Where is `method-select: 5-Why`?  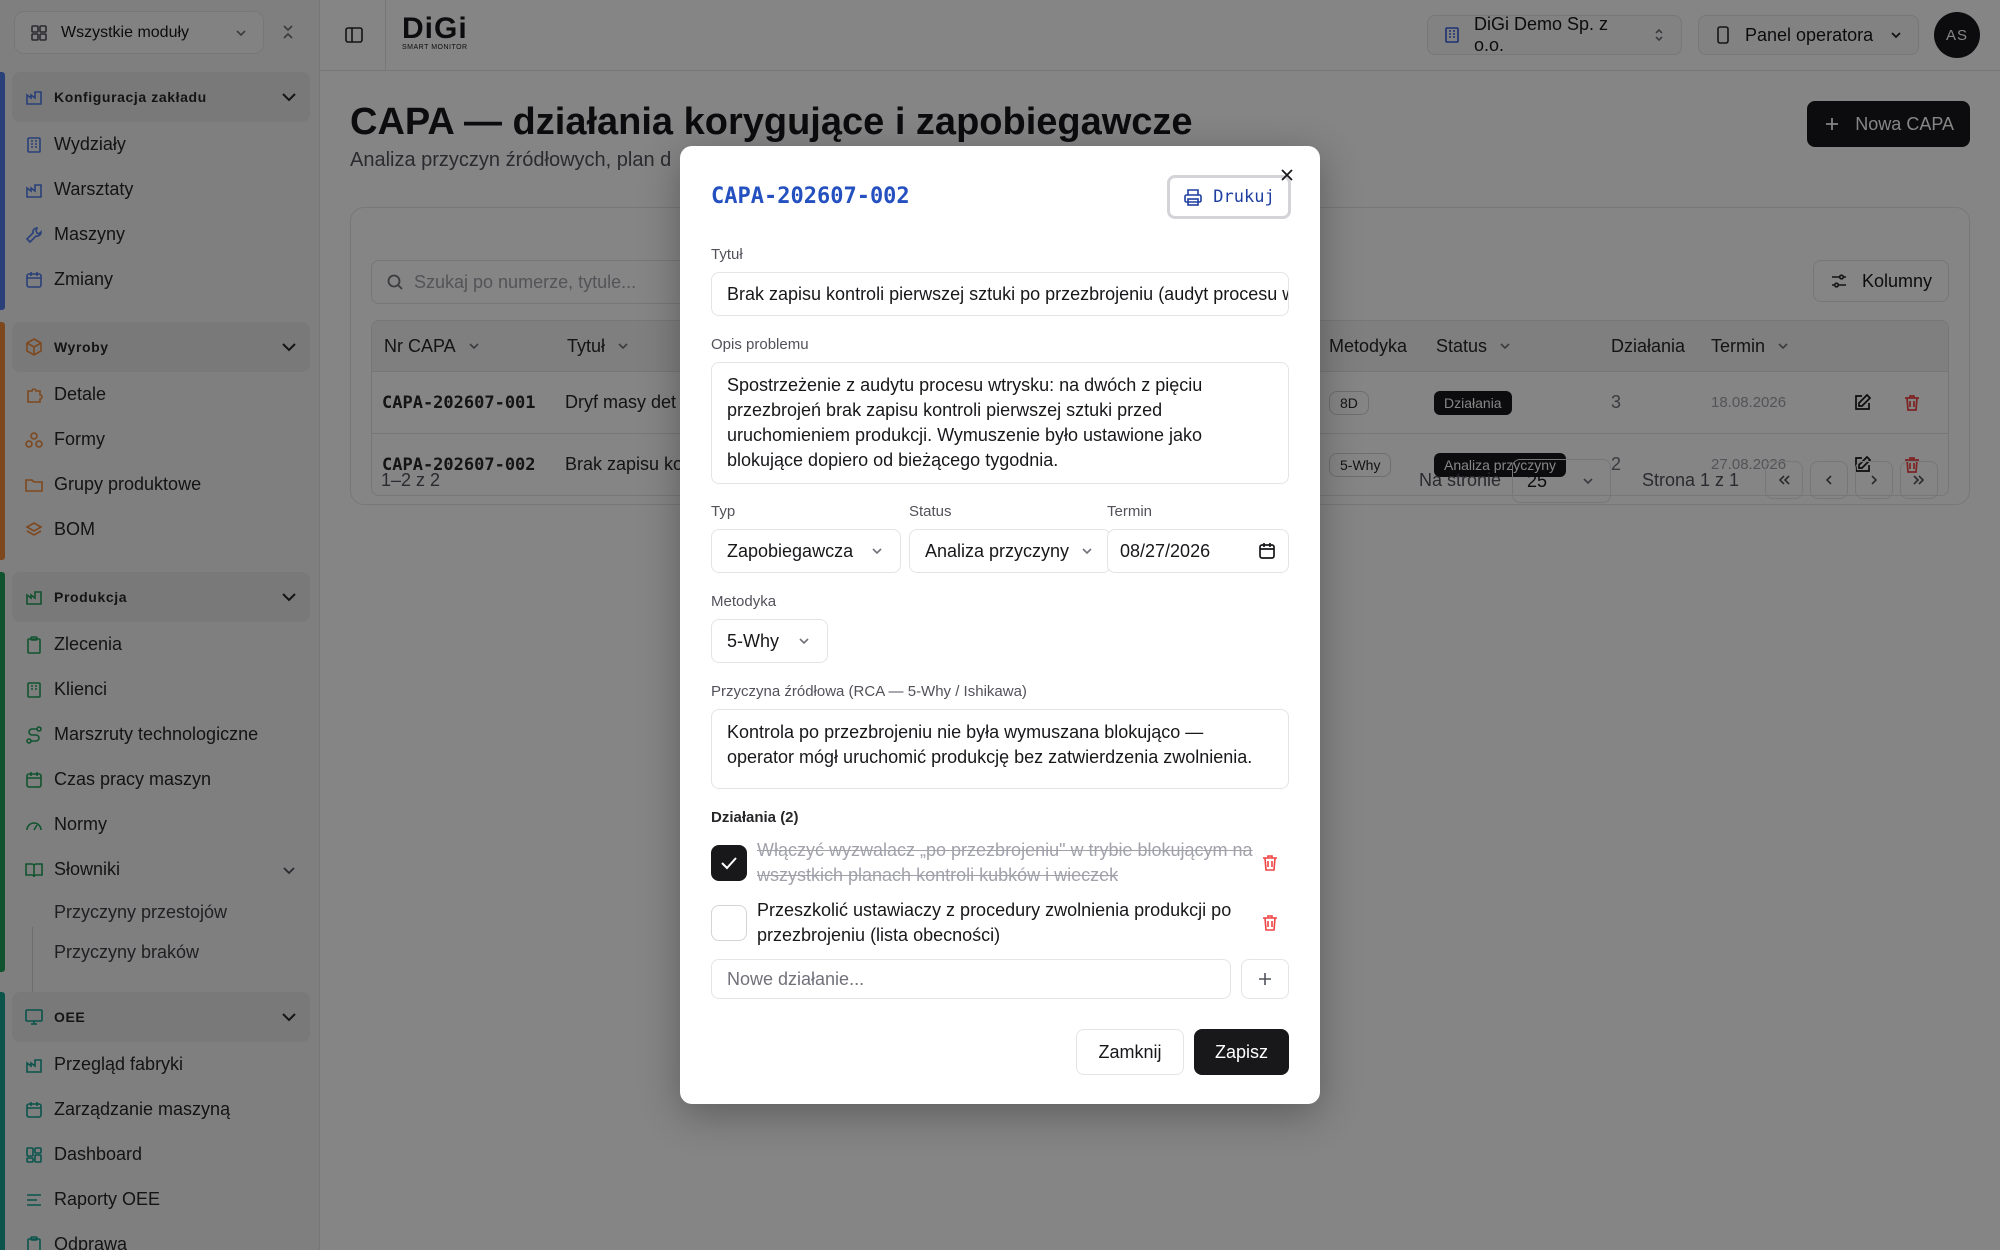
method-select: 5-Why is located at coordinates (769, 641).